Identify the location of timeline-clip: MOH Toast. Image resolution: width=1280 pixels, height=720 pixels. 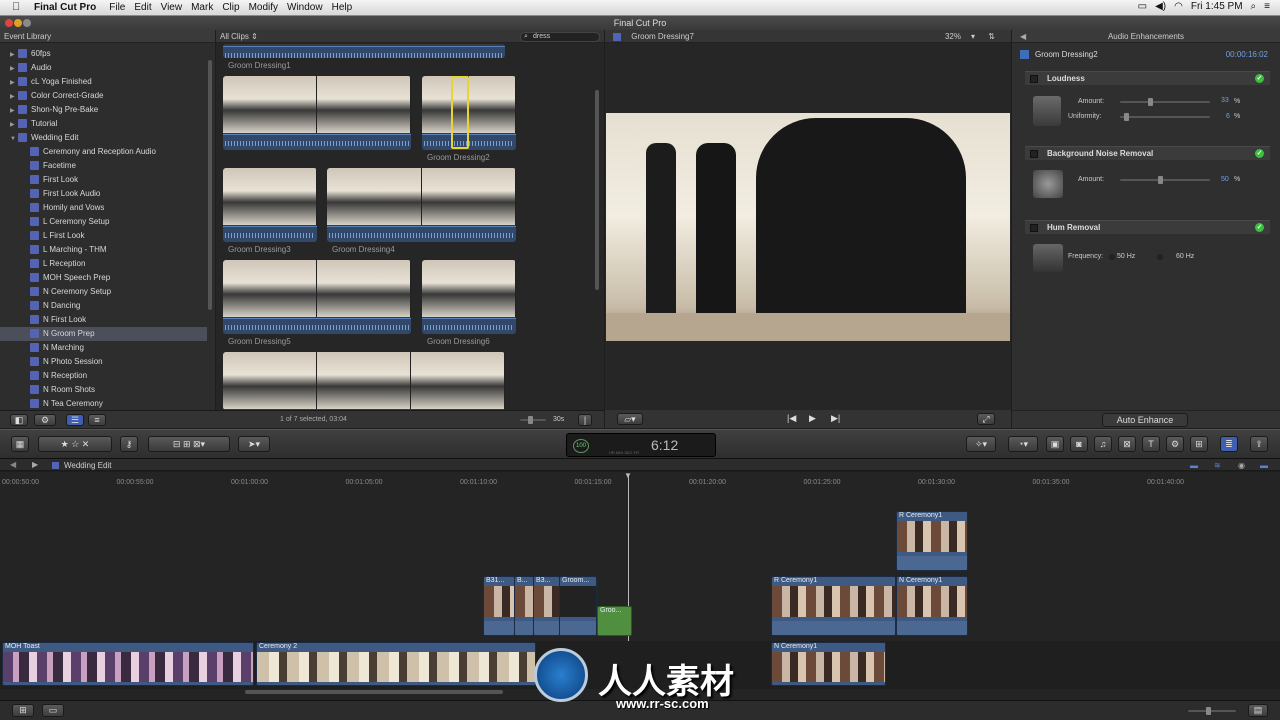
(128, 664).